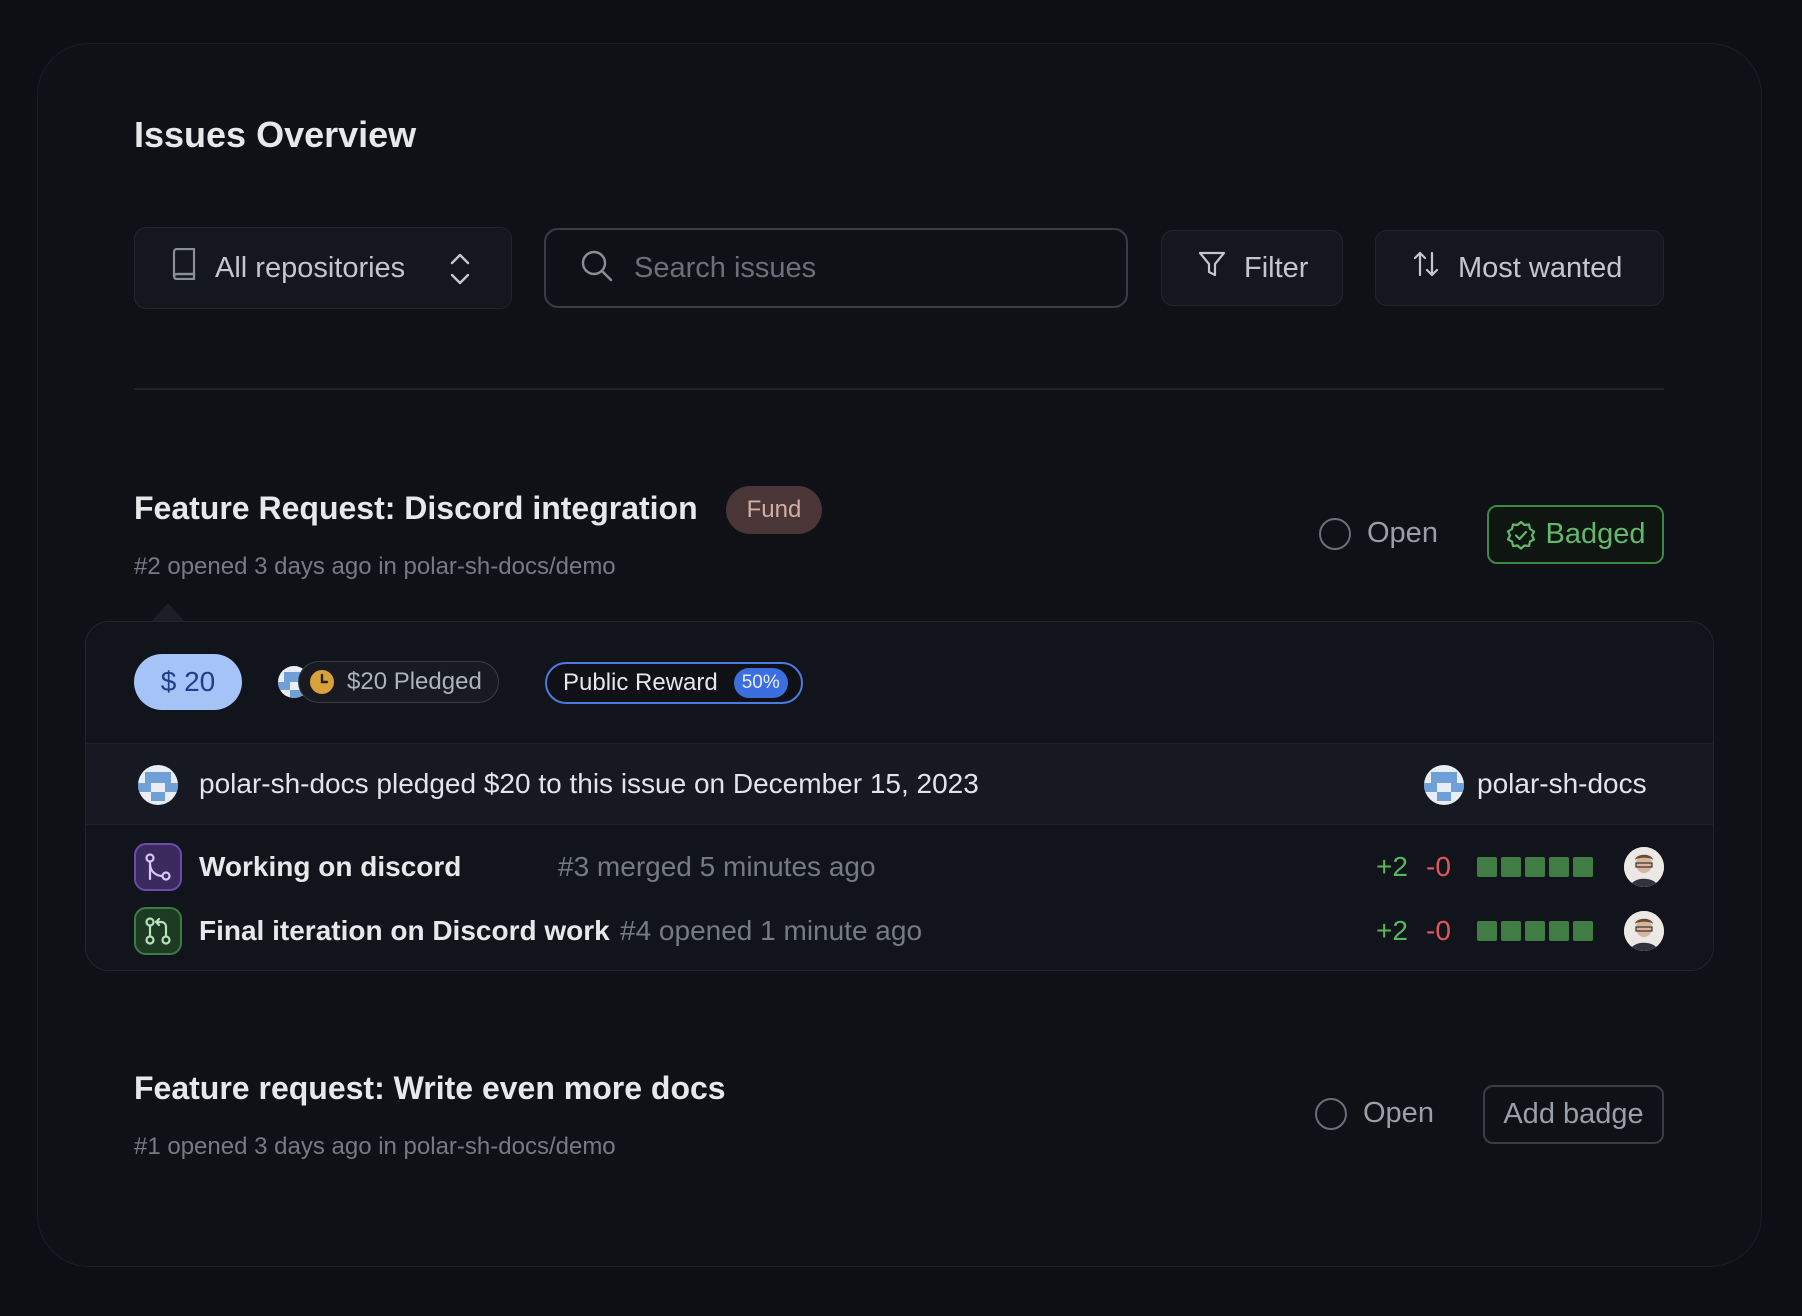  What do you see at coordinates (597, 268) in the screenshot?
I see `search-icon` at bounding box center [597, 268].